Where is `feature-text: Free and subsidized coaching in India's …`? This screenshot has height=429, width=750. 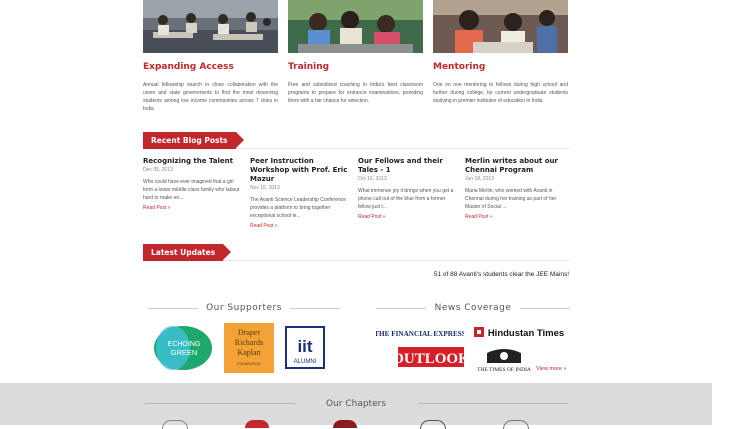
feature-text: Free and subsidized coaching in India's … is located at coordinates (355, 93).